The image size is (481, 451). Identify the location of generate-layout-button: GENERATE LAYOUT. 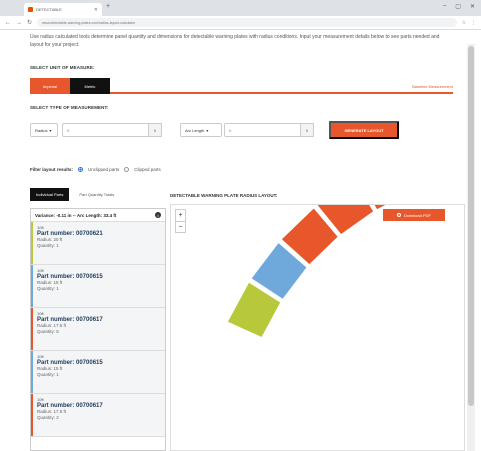
(364, 130).